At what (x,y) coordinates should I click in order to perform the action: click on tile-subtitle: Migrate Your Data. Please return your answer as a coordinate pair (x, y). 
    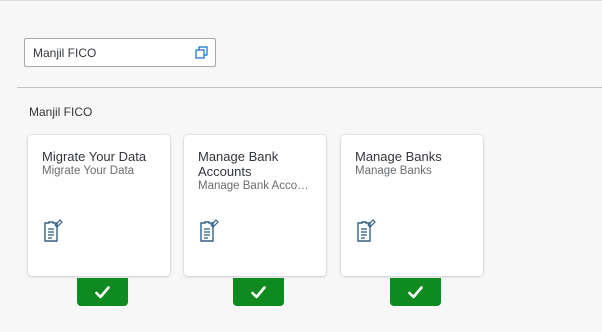
    Looking at the image, I should click on (88, 171).